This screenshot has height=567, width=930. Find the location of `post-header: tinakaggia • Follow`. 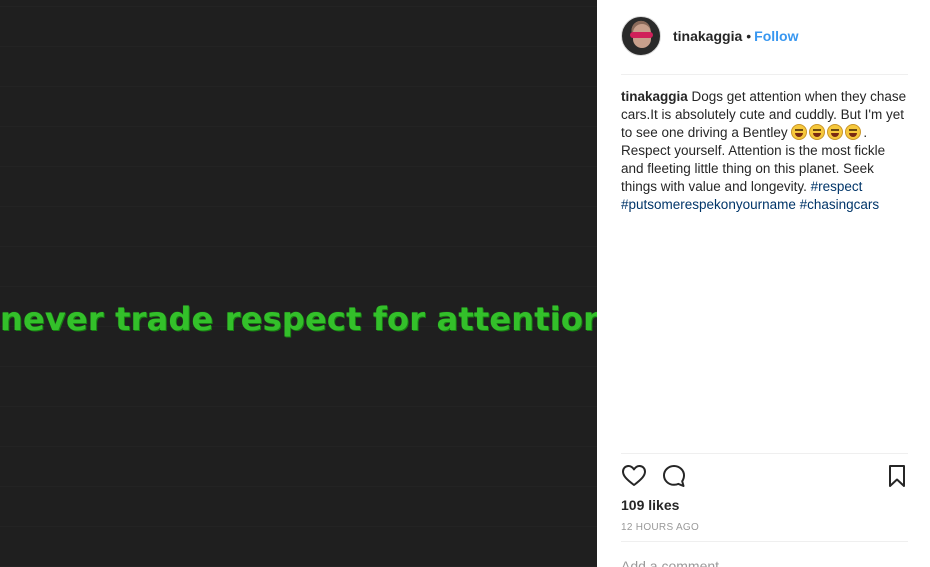

post-header: tinakaggia • Follow is located at coordinates (764, 37).